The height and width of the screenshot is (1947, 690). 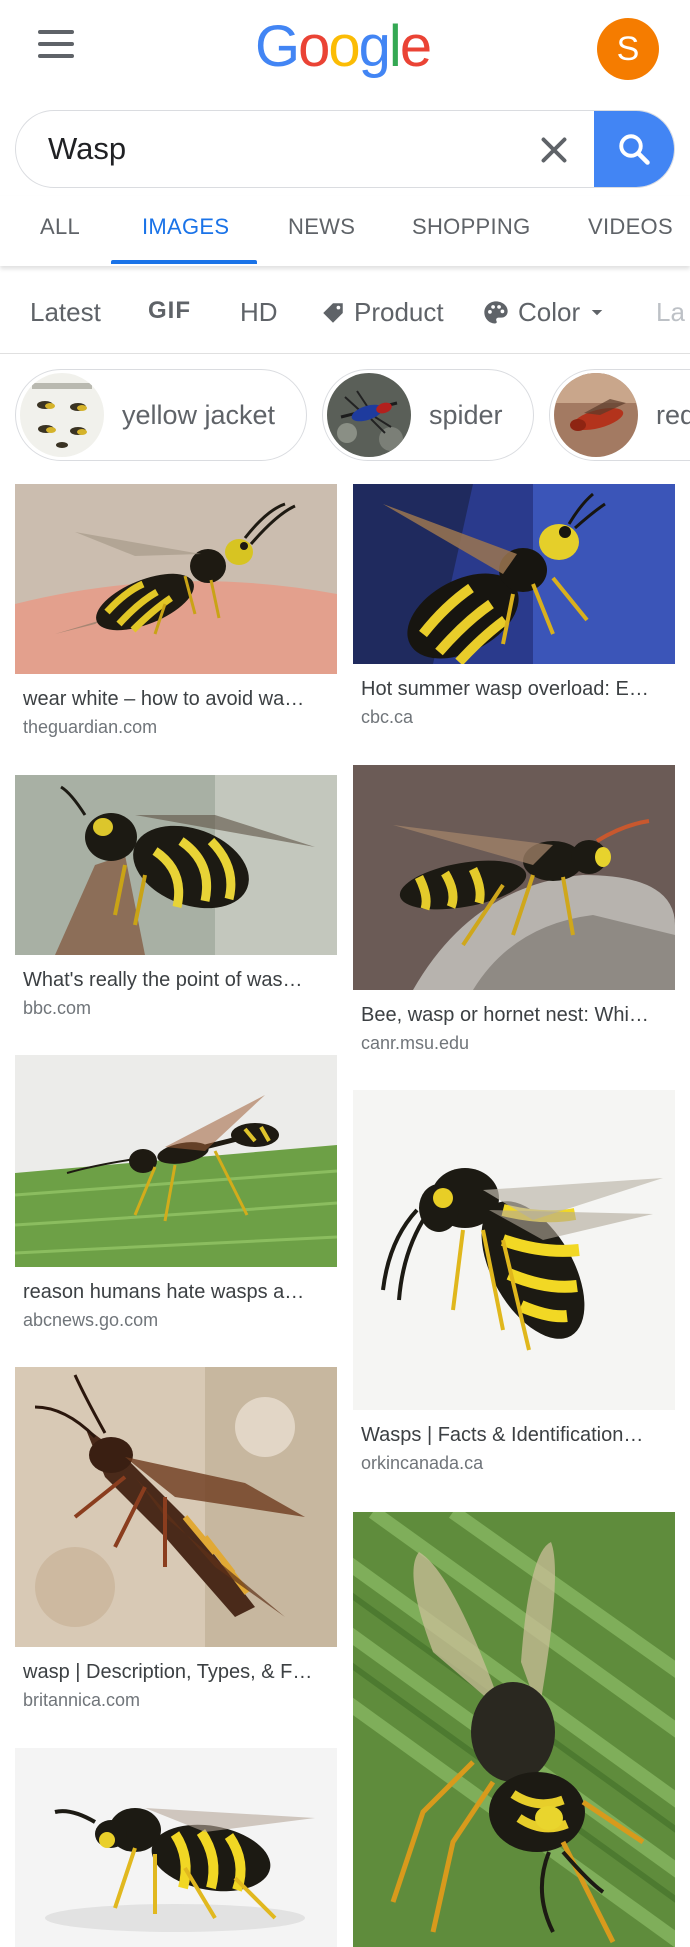 I want to click on logo-letter: g, so click(x=374, y=46).